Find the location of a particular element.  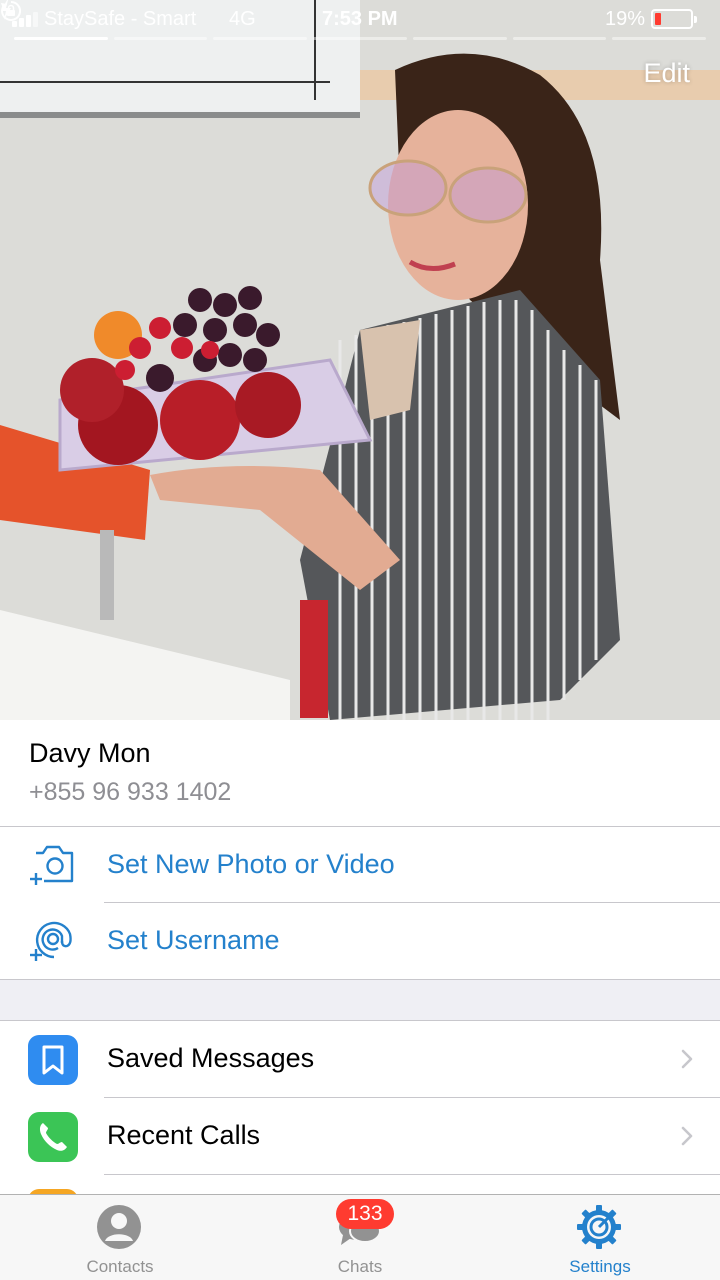

chats-unread-badge: 133 is located at coordinates (365, 1214).